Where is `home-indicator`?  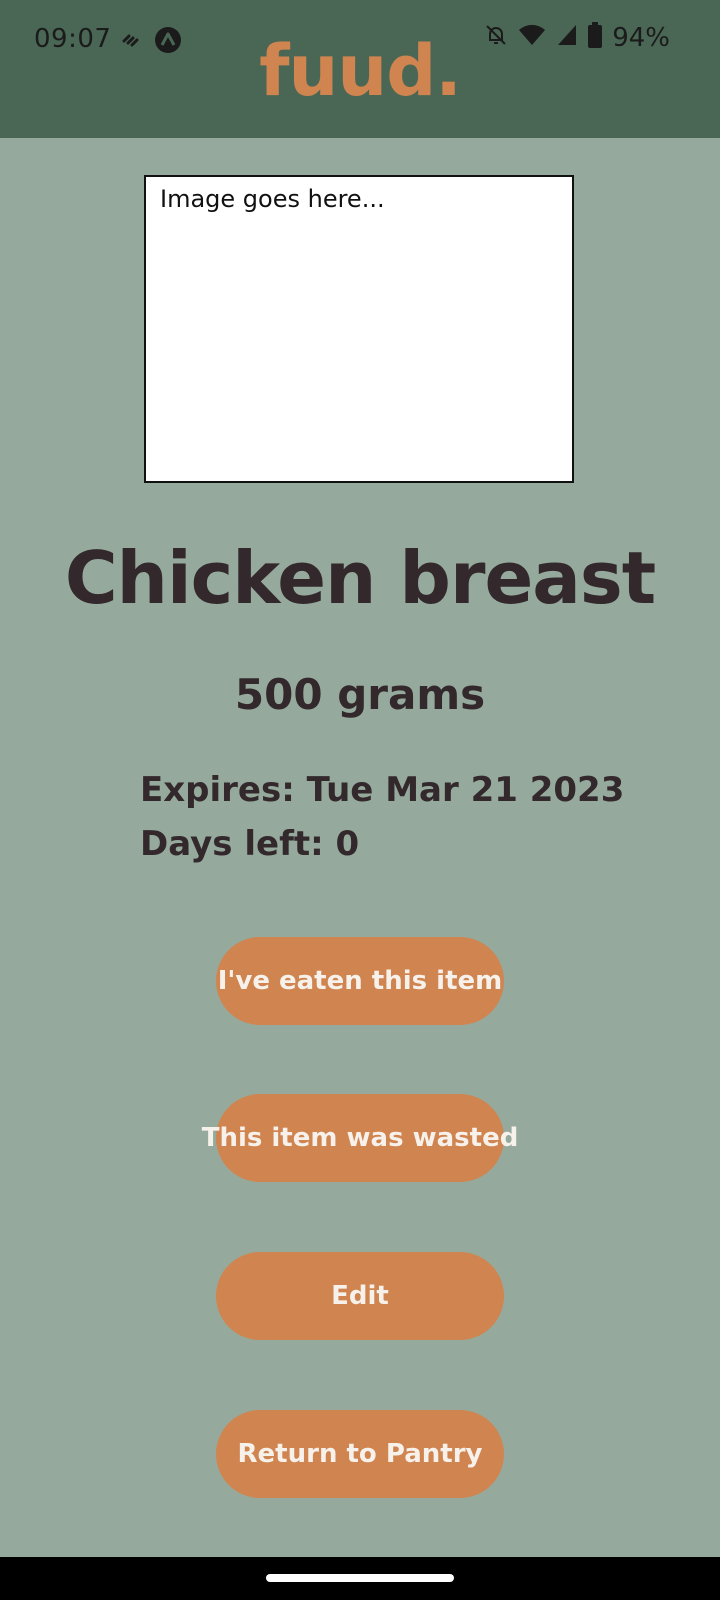
home-indicator is located at coordinates (360, 1578).